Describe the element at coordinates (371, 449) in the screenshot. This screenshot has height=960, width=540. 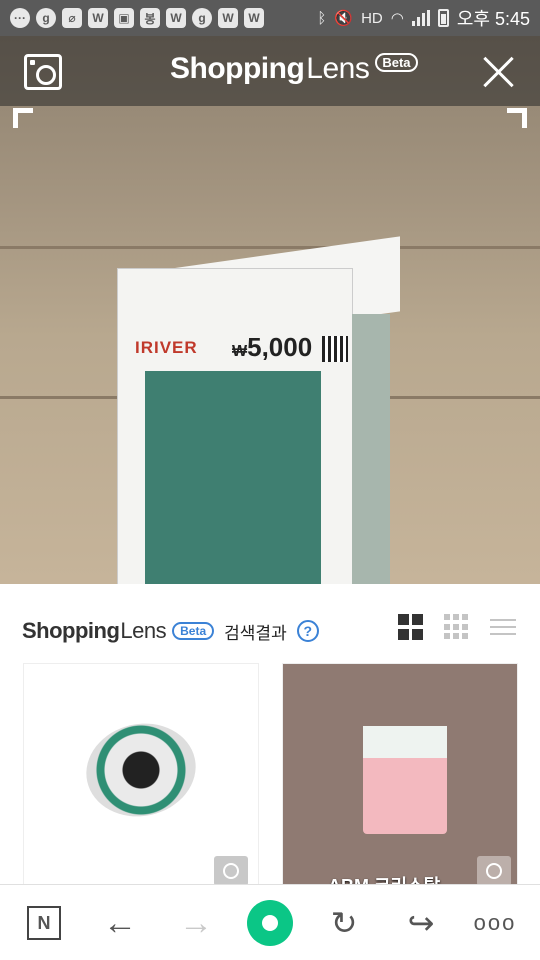
I see `product-box-side` at that location.